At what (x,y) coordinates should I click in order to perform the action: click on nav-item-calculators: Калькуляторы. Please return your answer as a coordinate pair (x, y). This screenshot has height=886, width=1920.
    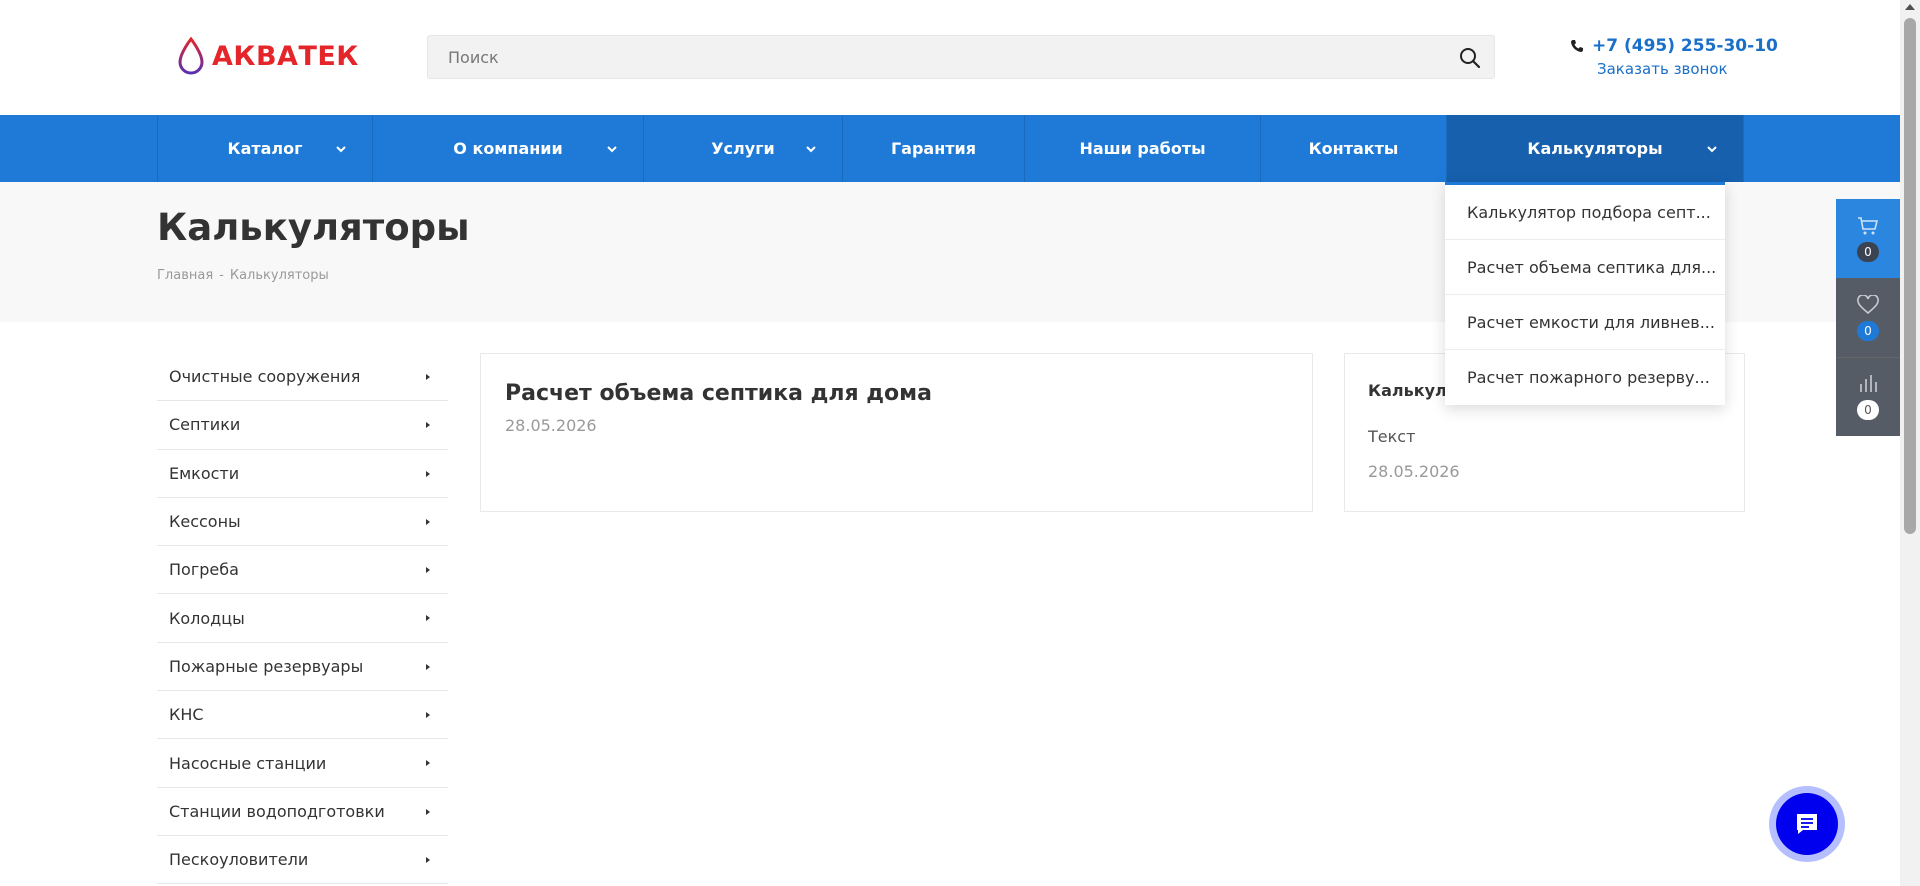
    Looking at the image, I should click on (1595, 148).